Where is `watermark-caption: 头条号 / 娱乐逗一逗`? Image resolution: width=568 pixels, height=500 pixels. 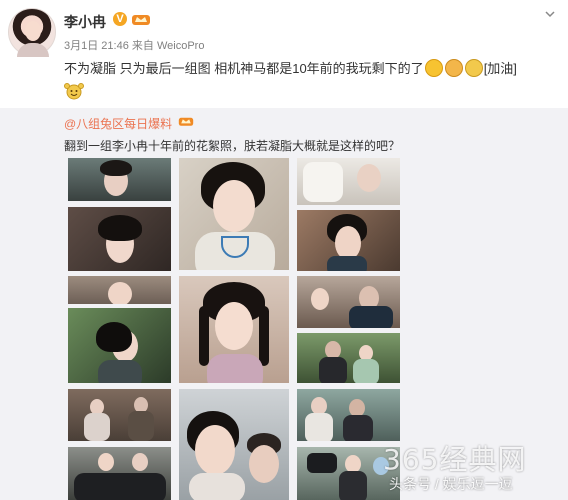
watermark-caption: 头条号 / 娱乐逗一逗 is located at coordinates (451, 484).